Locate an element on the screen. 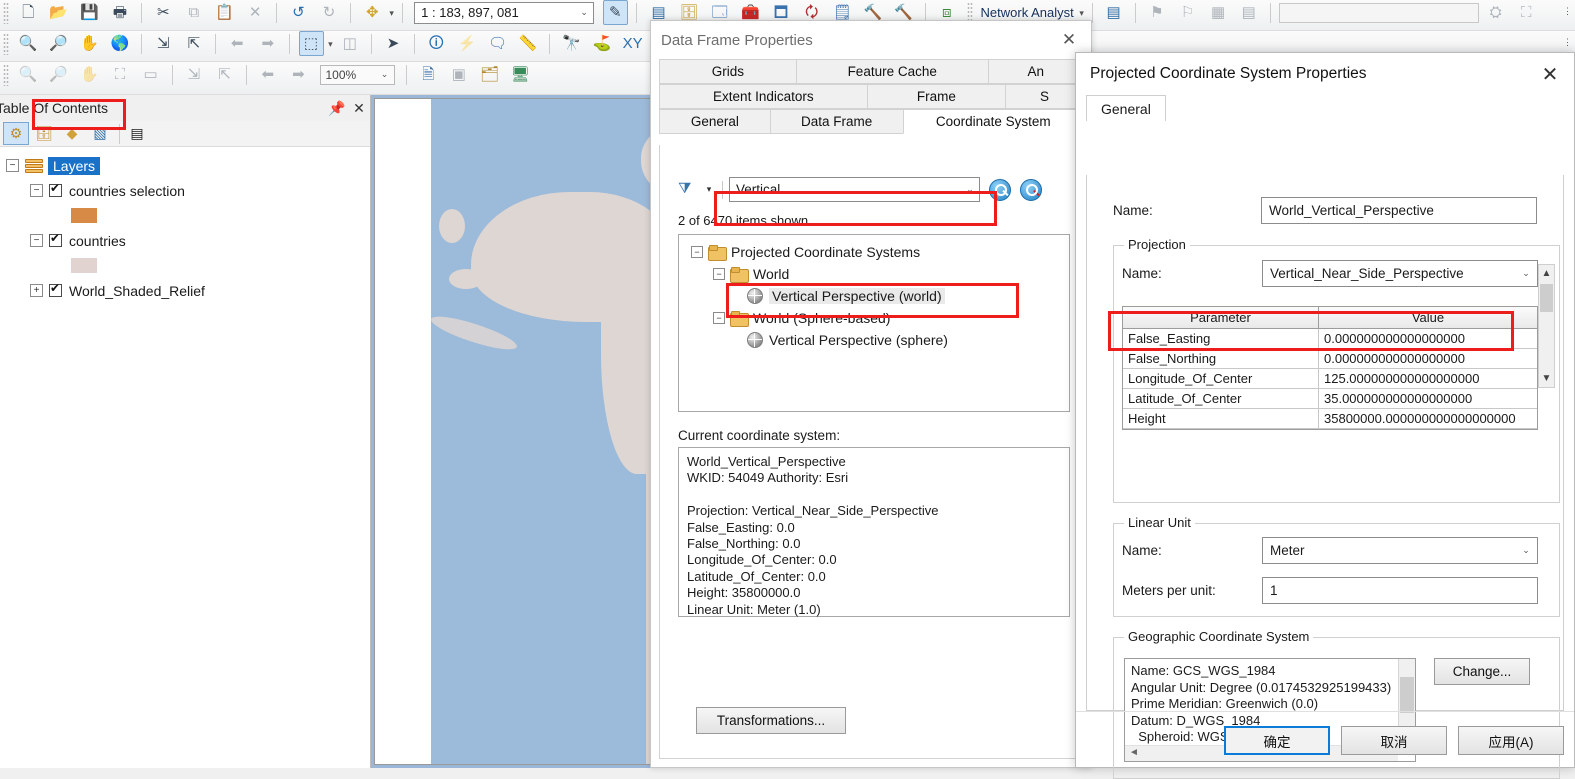 The image size is (1575, 779). filter-icon: ⧩ is located at coordinates (689, 190).